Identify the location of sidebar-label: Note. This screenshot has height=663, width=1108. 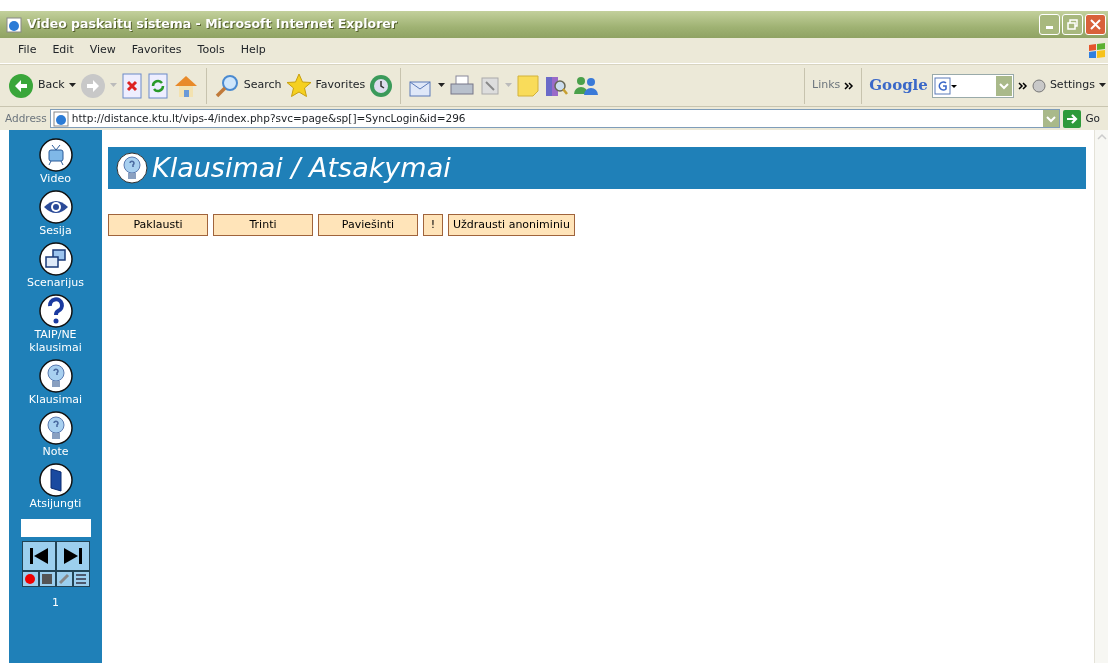
(55, 451).